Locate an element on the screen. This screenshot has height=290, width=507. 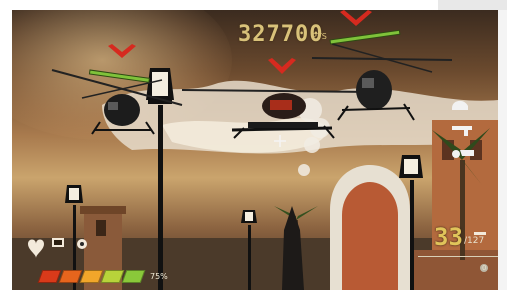
weapon-icon is located at coordinates (462, 131).